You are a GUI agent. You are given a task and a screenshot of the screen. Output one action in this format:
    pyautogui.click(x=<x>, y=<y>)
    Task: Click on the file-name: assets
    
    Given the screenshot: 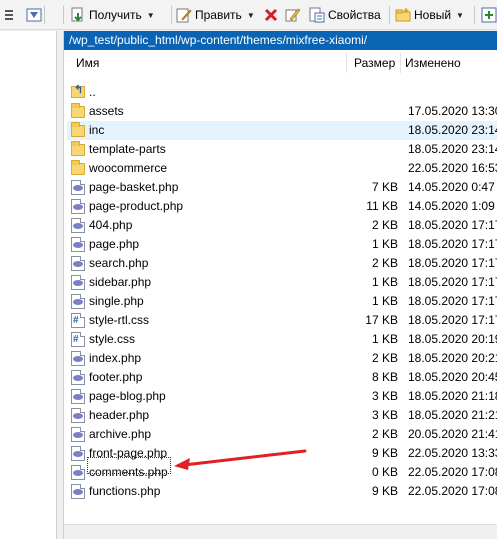 What is the action you would take?
    pyautogui.click(x=106, y=111)
    